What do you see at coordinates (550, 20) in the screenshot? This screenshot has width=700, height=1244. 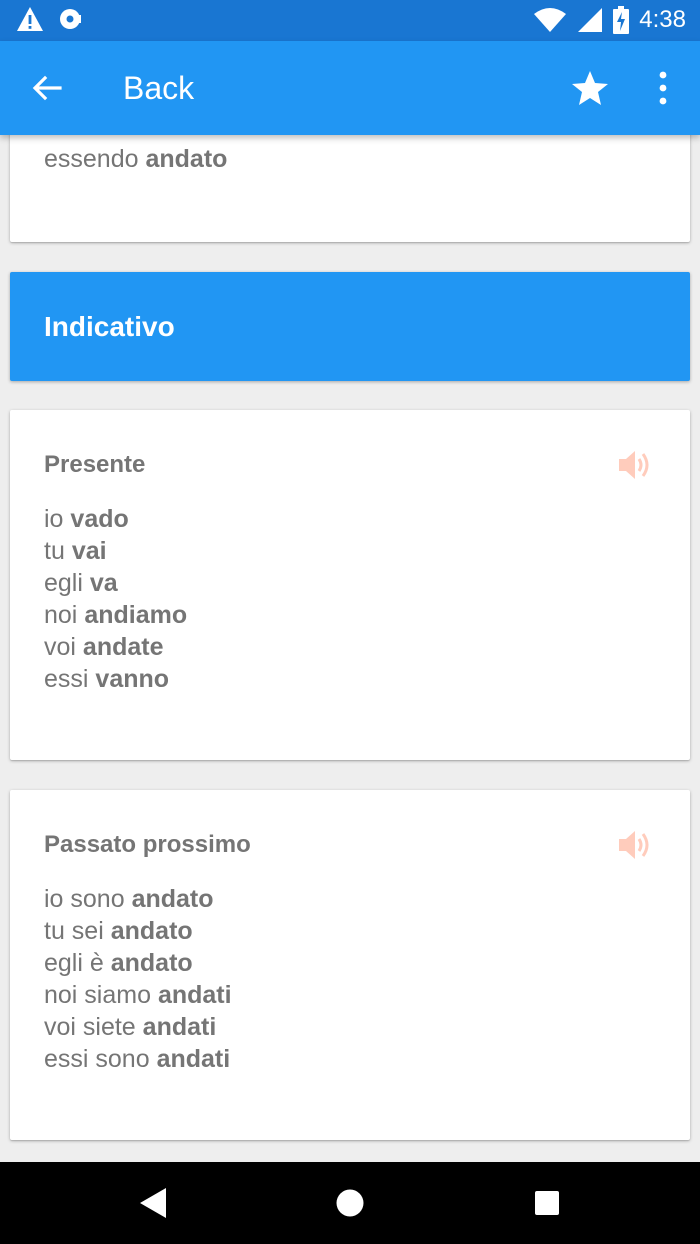 I see `wifi-icon` at bounding box center [550, 20].